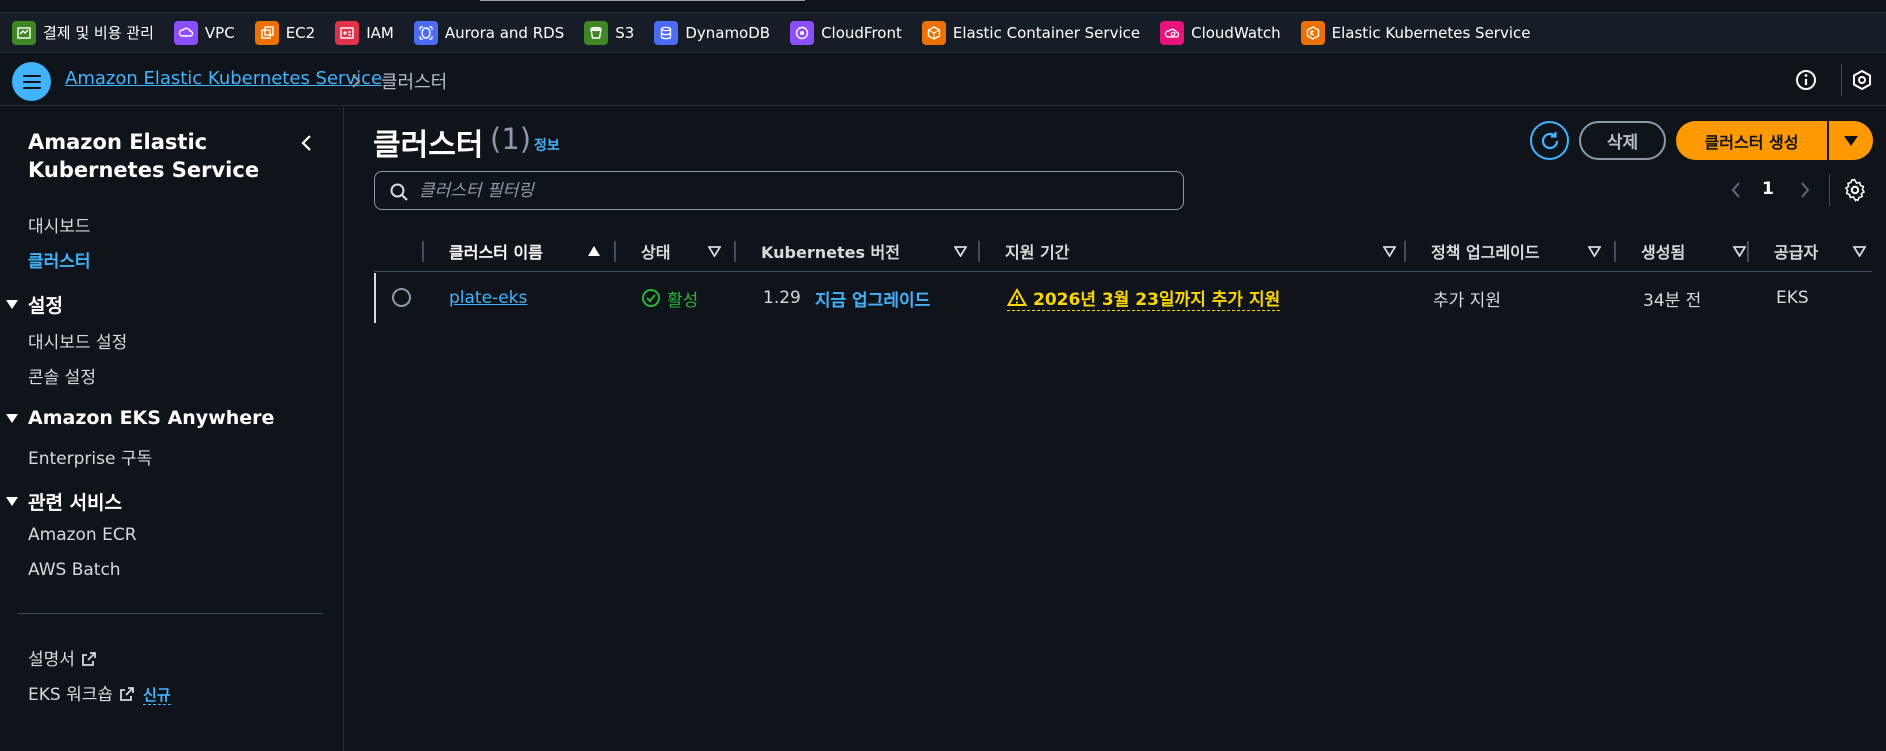 This screenshot has height=751, width=1886. Describe the element at coordinates (651, 298) in the screenshot. I see `check-circle-icon` at that location.